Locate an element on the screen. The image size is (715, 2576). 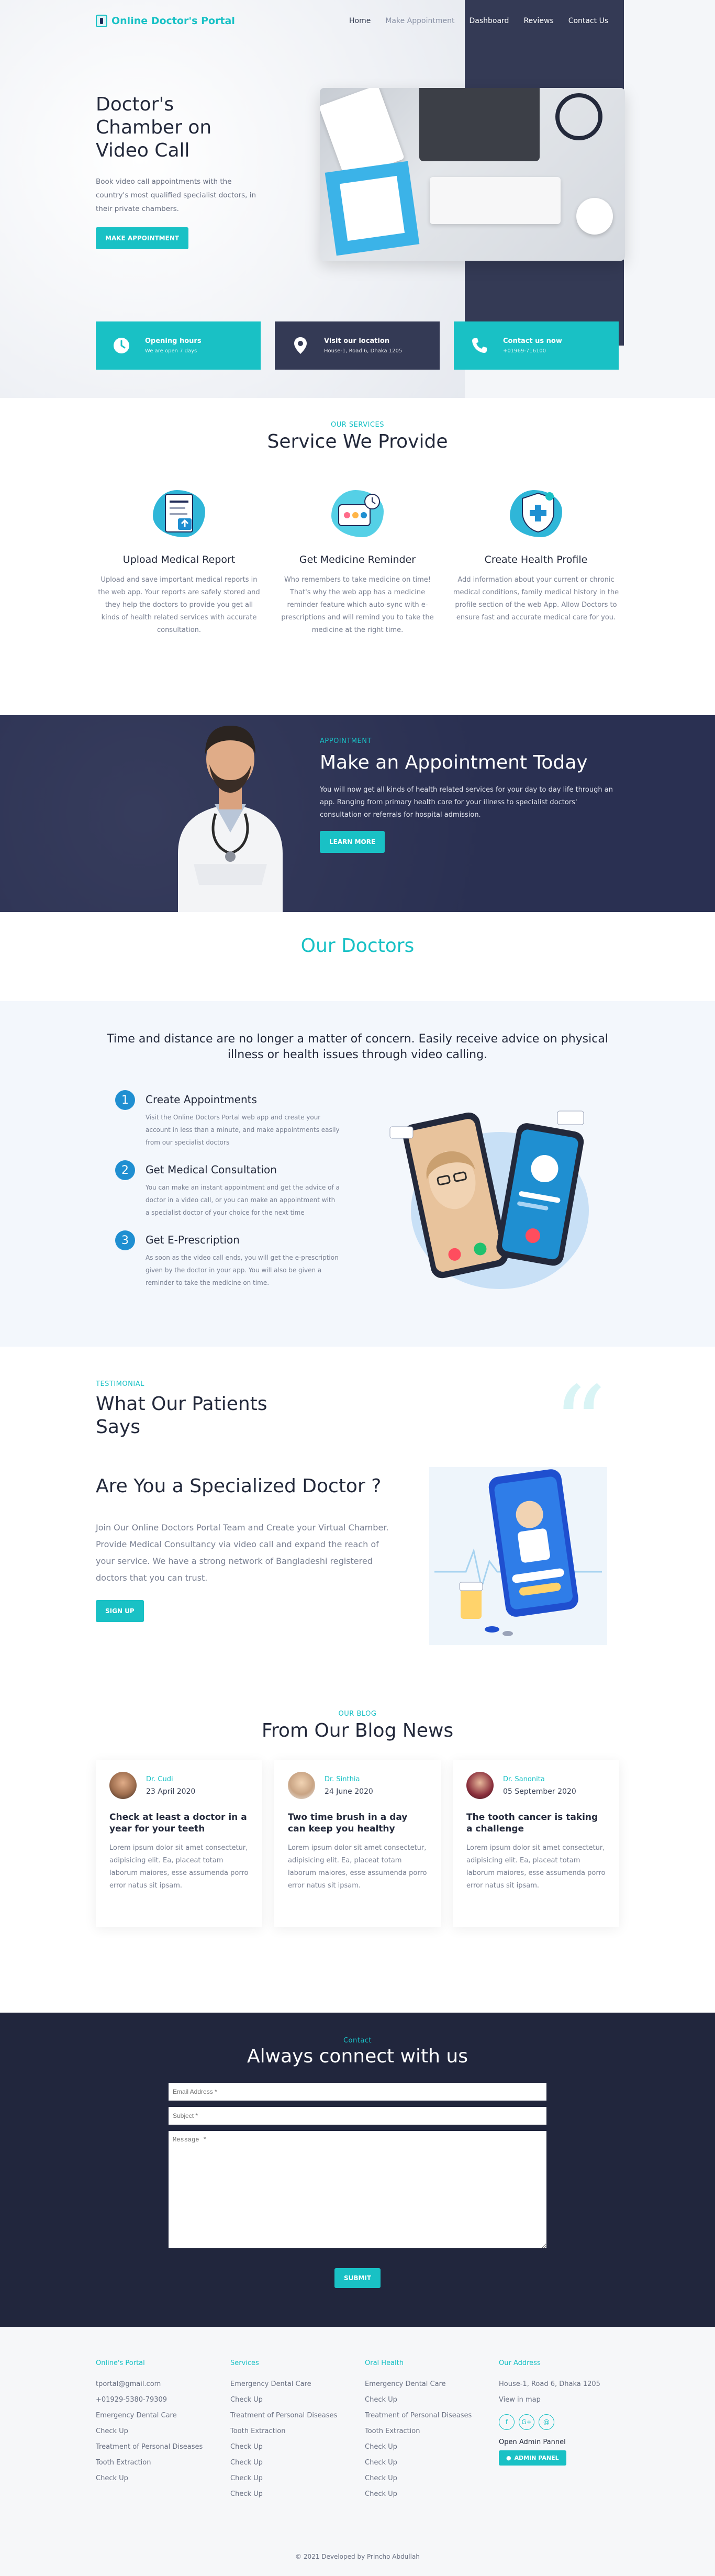
subject-field is located at coordinates (357, 2116).